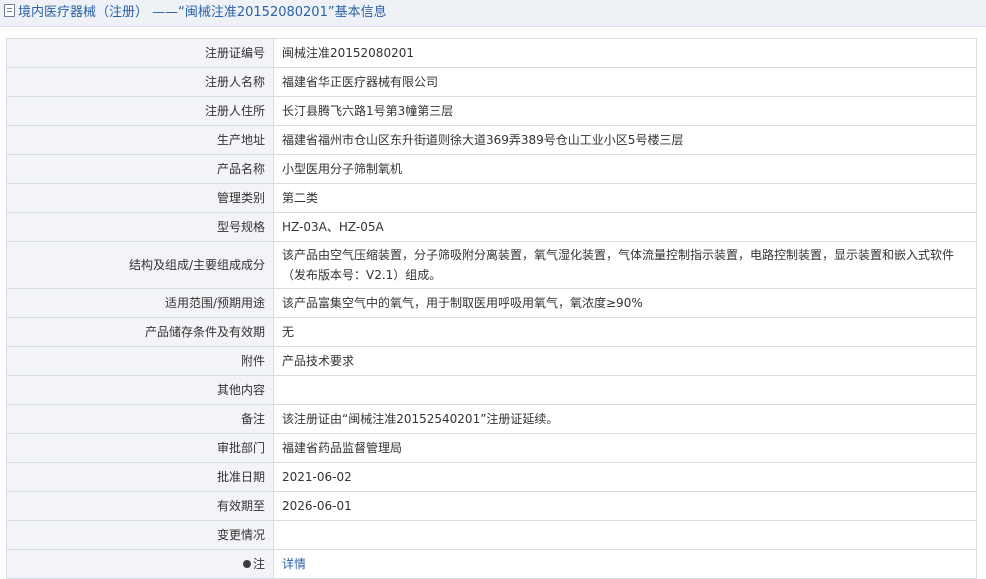 This screenshot has height=579, width=986. I want to click on row-label: 注册人名称, so click(140, 82).